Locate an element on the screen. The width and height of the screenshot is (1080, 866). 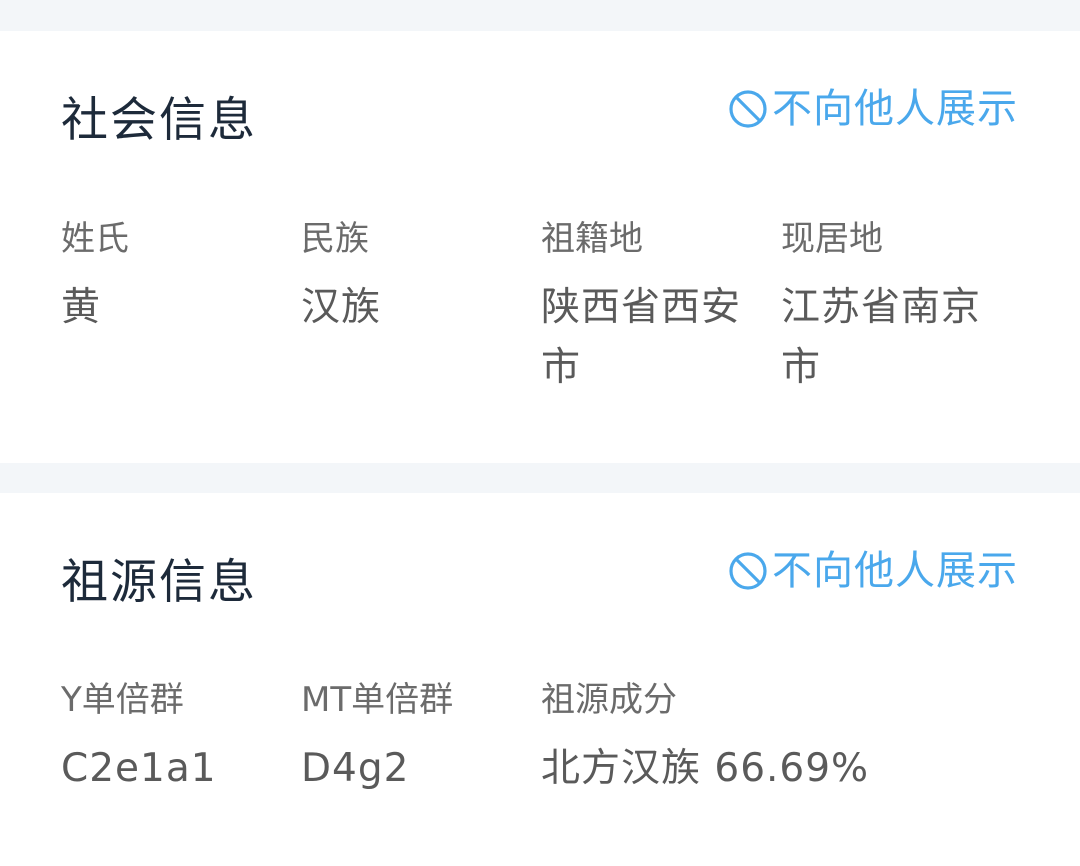
field-value: C2e1a1 is located at coordinates (139, 768).